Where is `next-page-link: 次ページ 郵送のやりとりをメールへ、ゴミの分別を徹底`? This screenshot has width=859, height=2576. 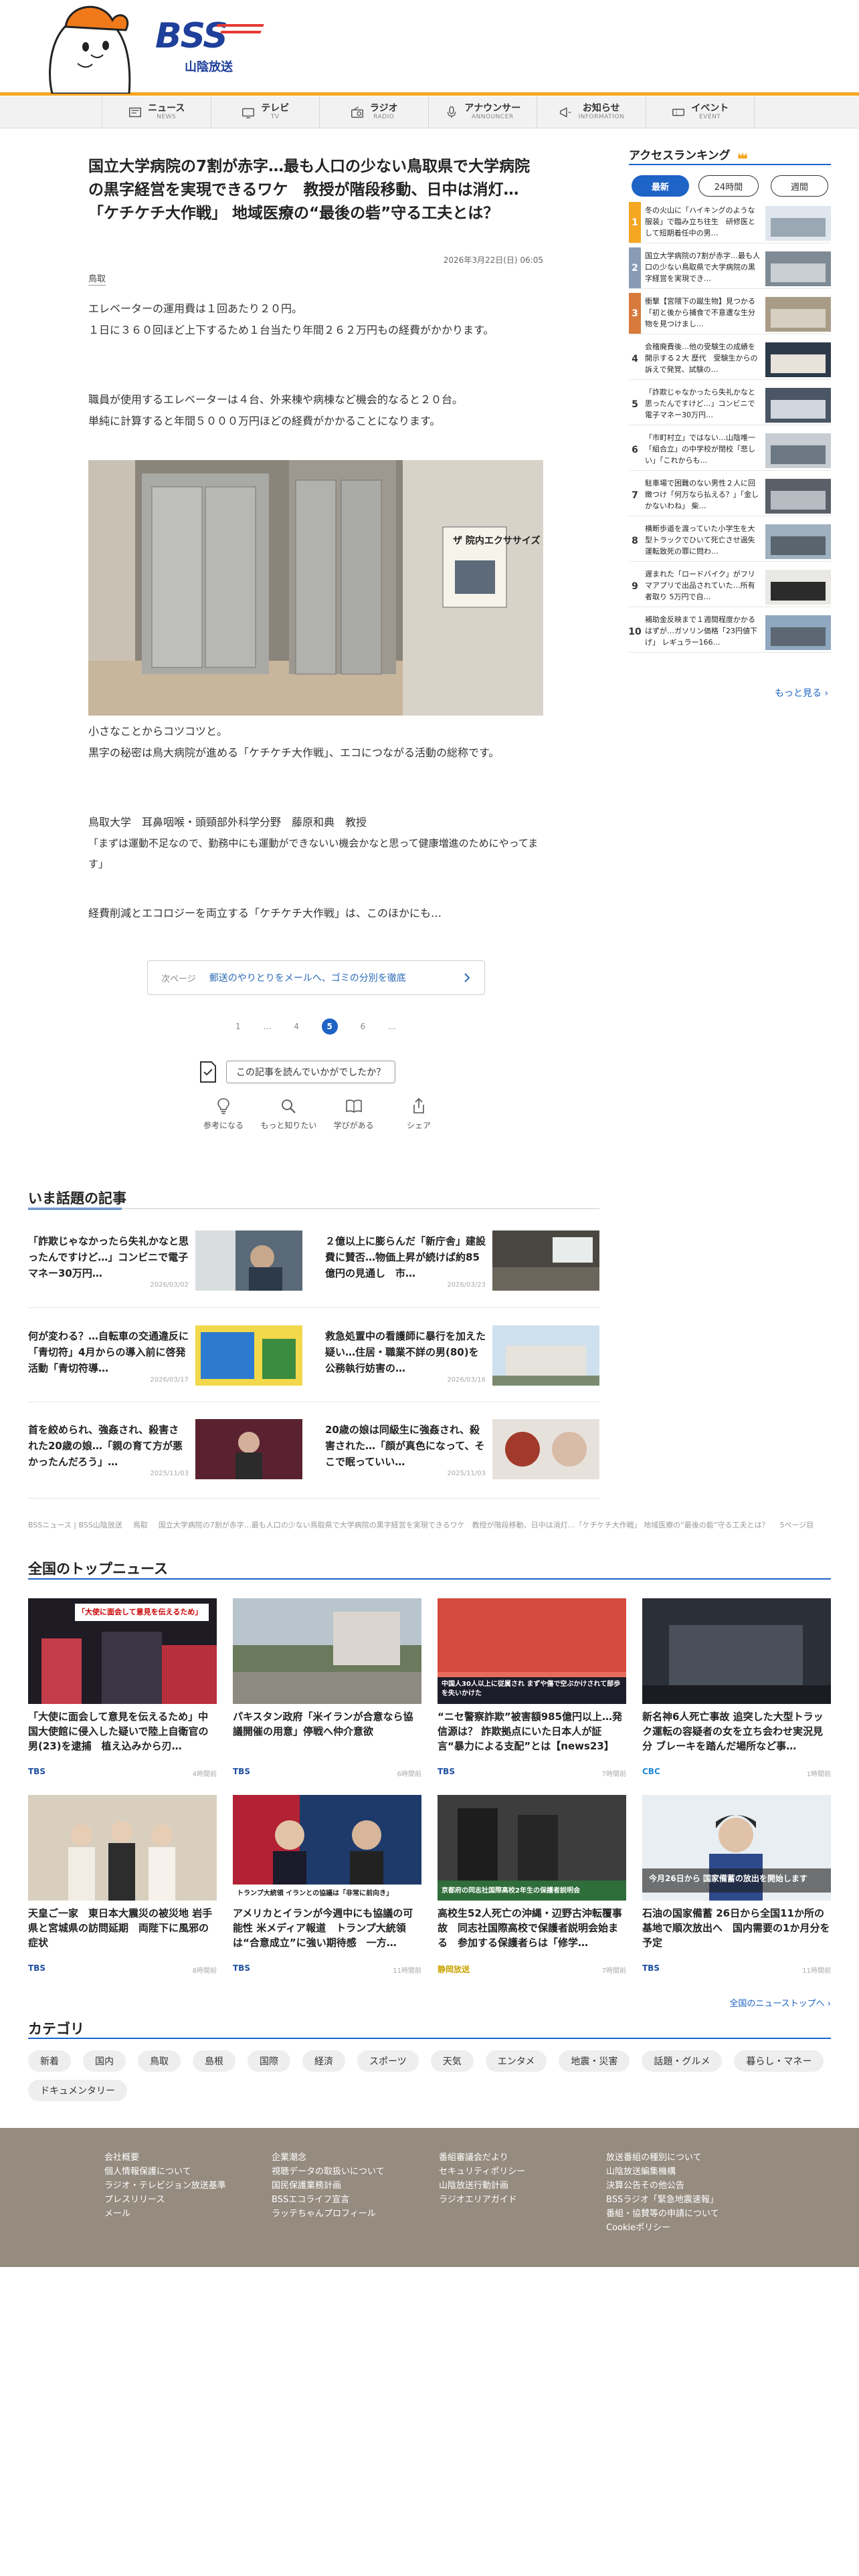 next-page-link: 次ページ 郵送のやりとりをメールへ、ゴミの分別を徹底 is located at coordinates (316, 978).